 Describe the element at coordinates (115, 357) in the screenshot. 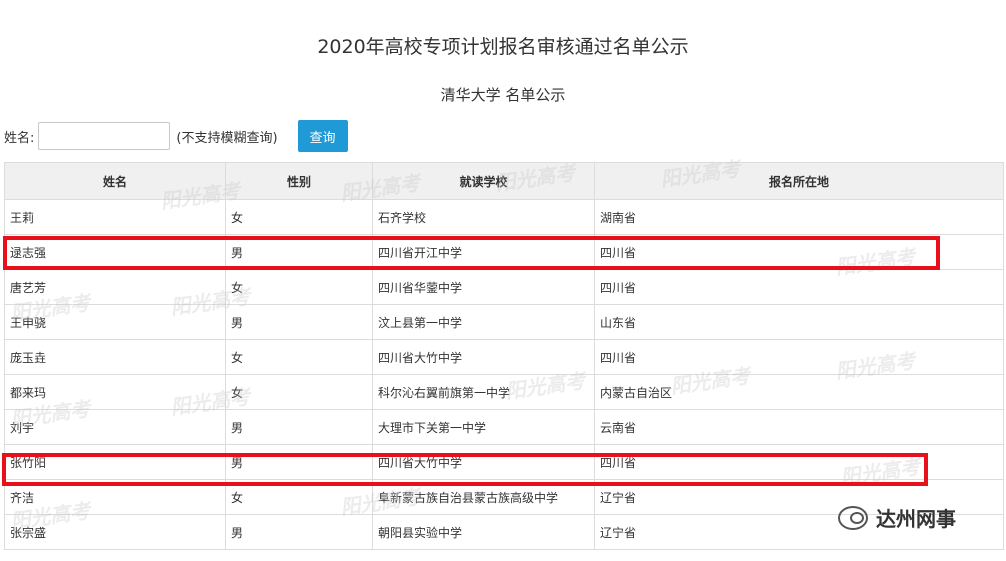

I see `cell-name: 庞玉垚` at that location.